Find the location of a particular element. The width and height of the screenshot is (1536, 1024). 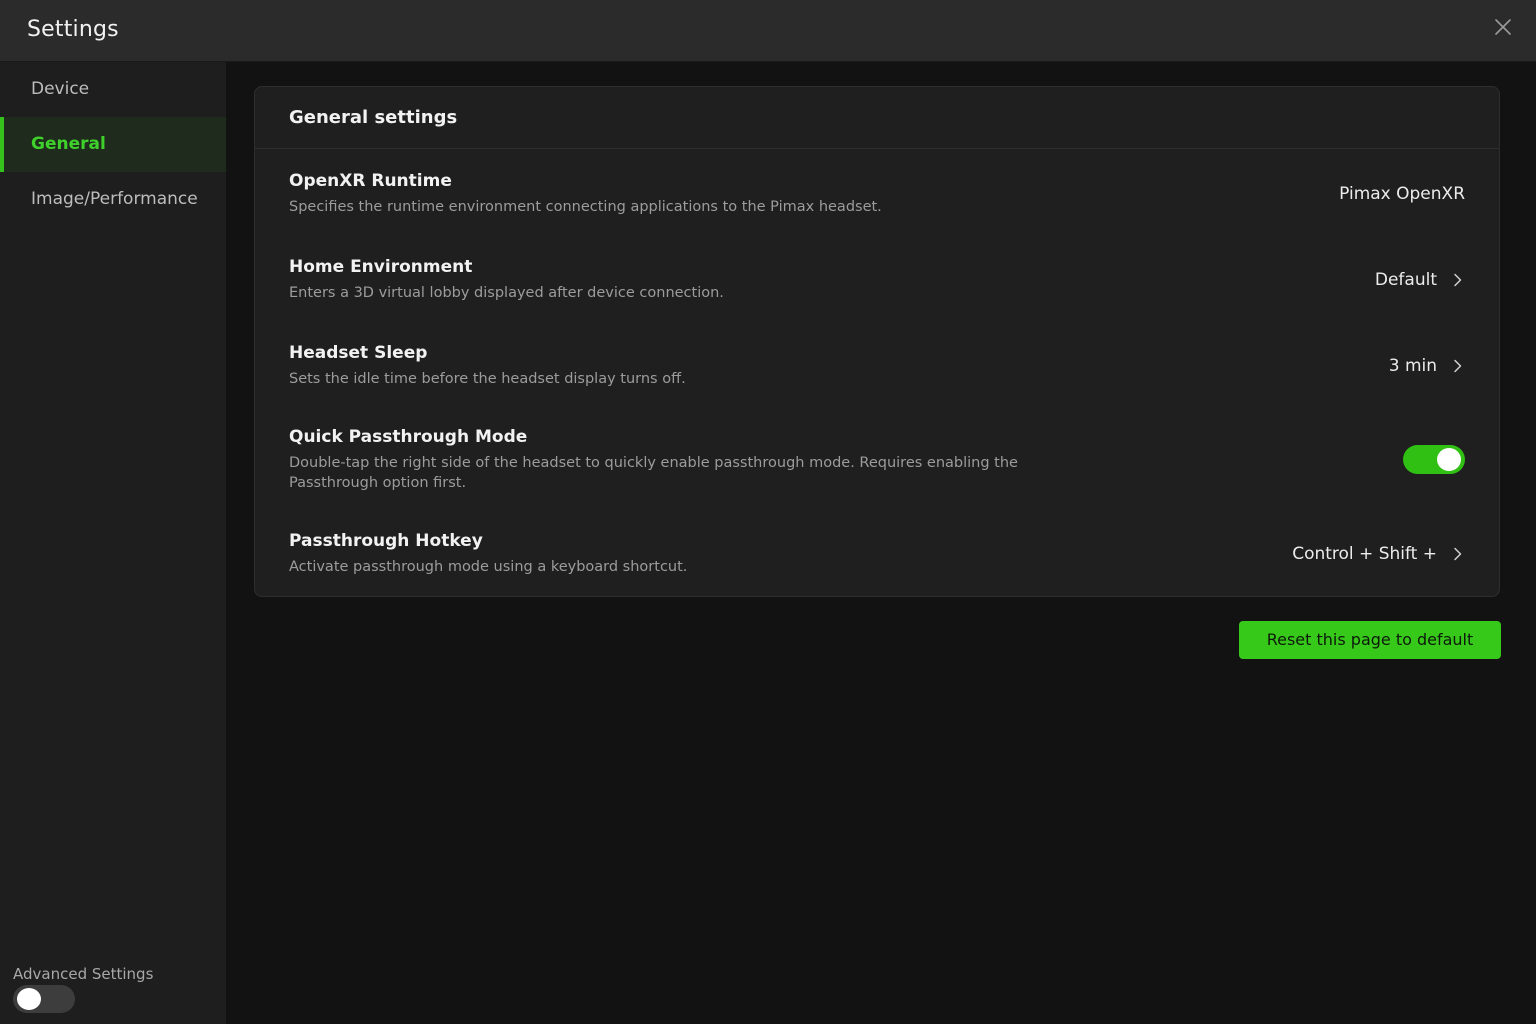

setting-value: Default is located at coordinates (1405, 280).